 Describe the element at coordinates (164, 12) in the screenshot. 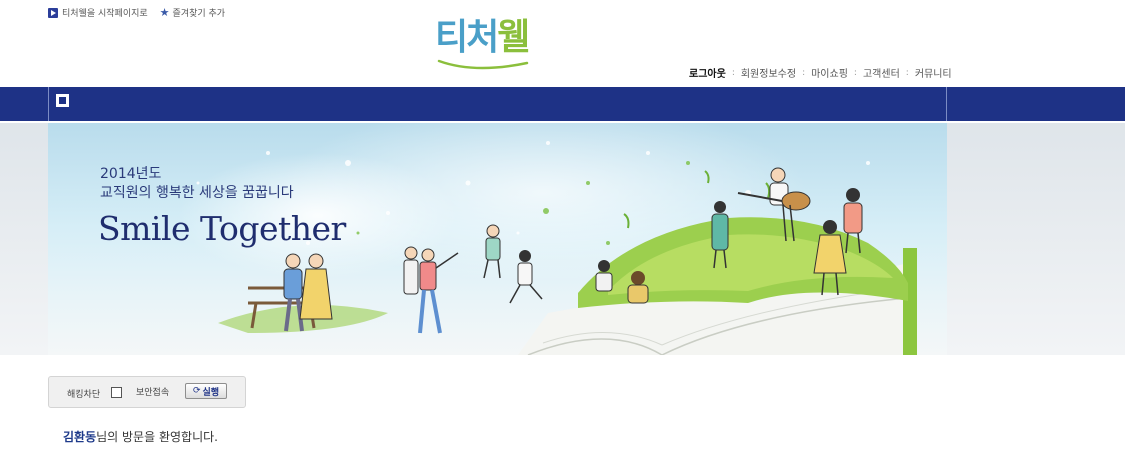

I see `star-icon: ★` at that location.